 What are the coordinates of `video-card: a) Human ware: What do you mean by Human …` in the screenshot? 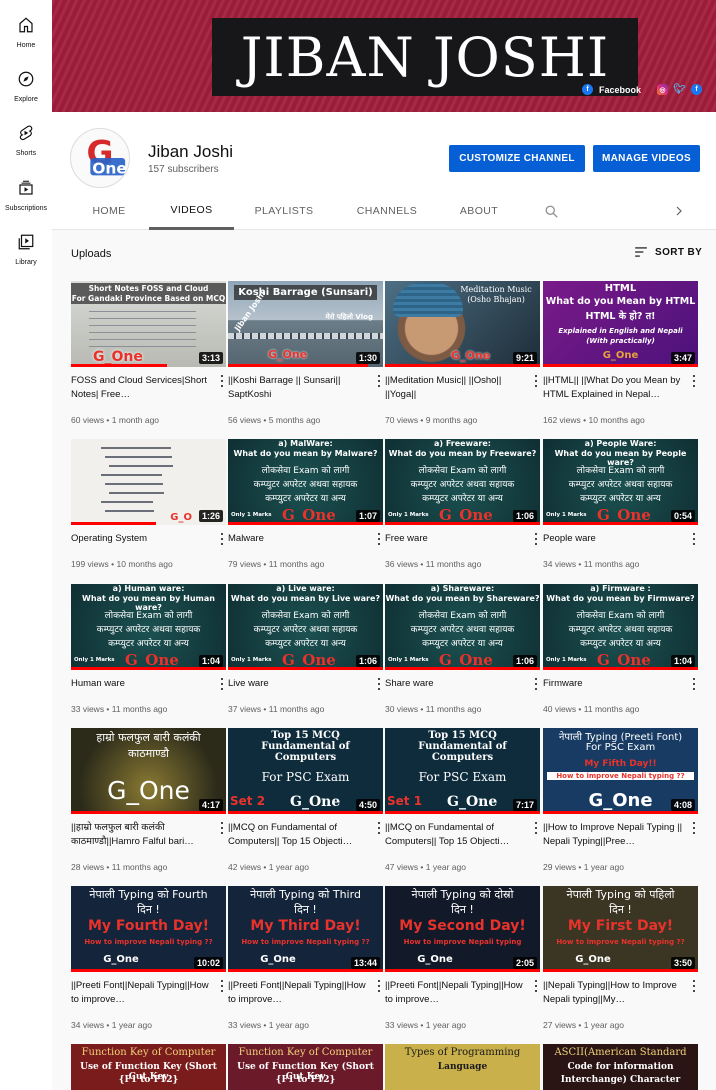 It's located at (148, 649).